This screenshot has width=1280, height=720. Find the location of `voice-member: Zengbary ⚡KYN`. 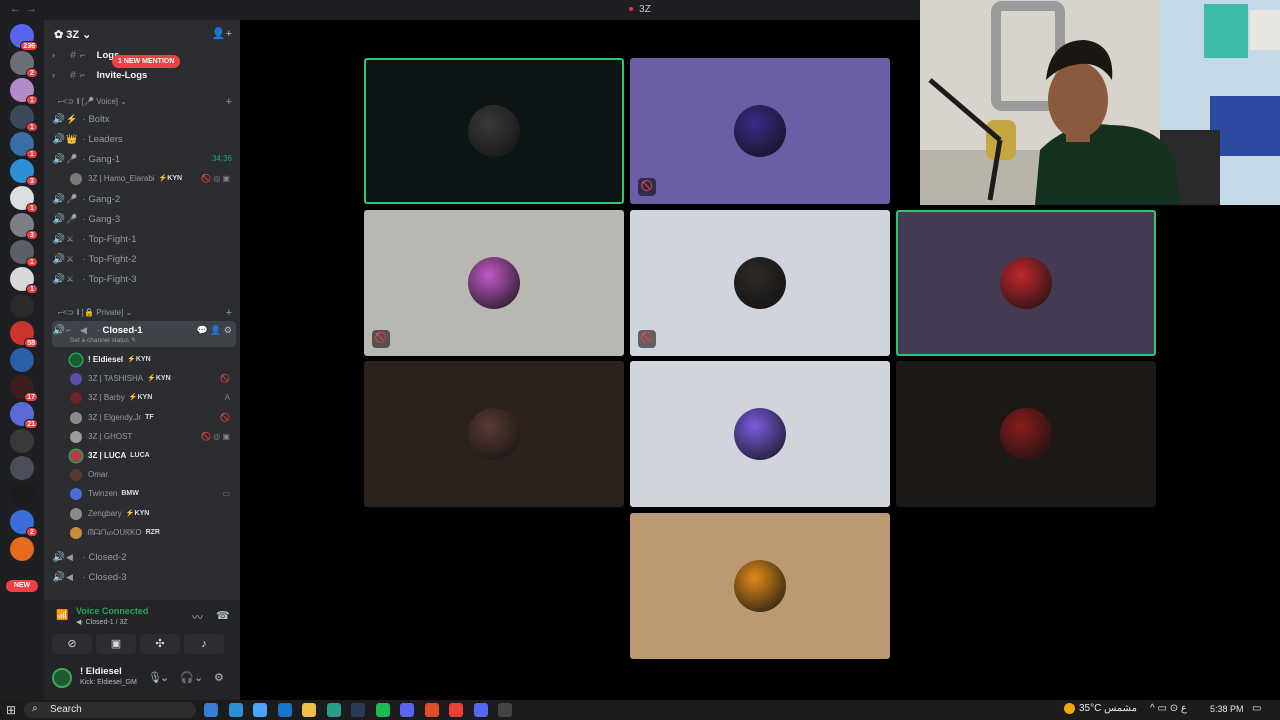

voice-member: Zengbary ⚡KYN is located at coordinates (153, 514).